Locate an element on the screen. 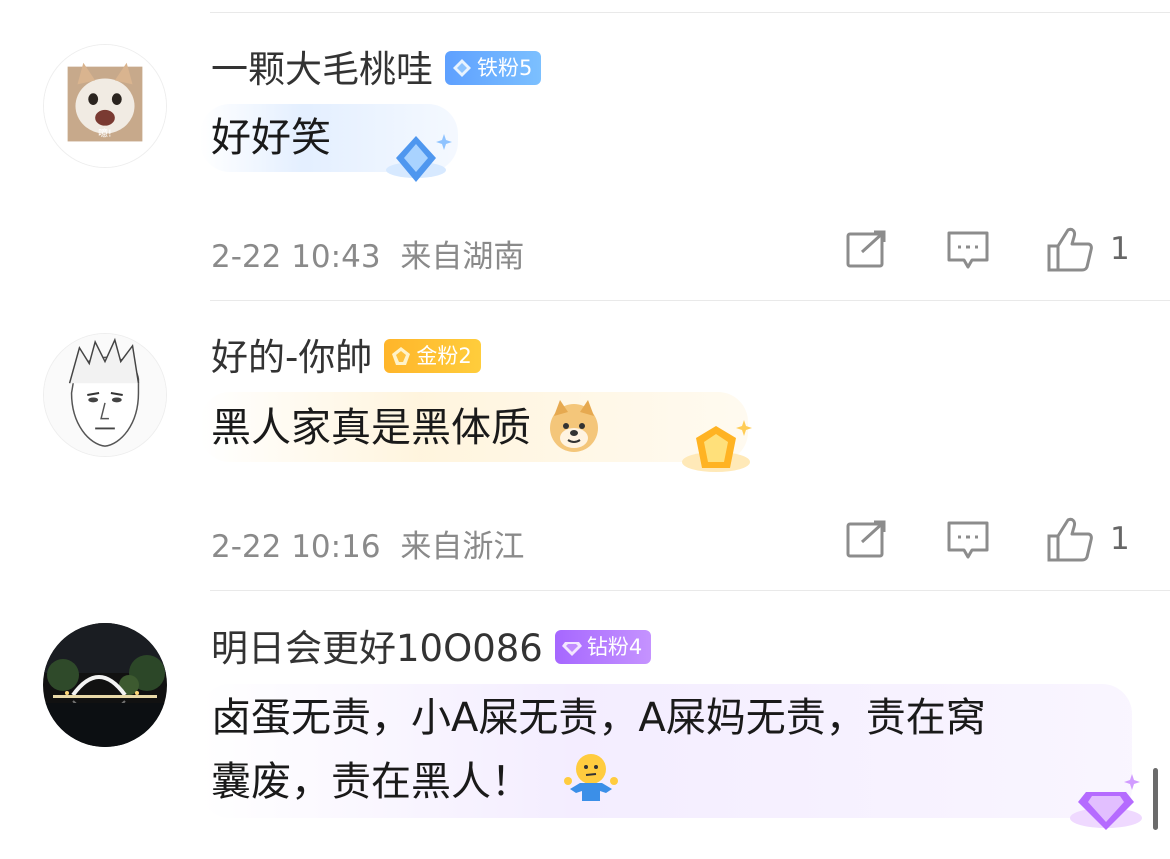  night-bridge-avatar-image is located at coordinates (105, 685).